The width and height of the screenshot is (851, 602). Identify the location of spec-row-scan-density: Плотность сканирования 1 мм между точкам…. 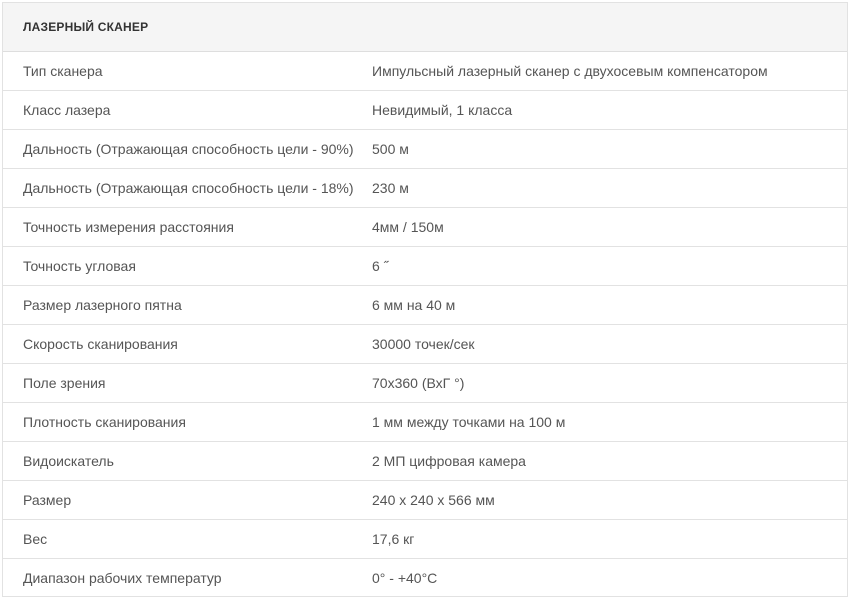
(425, 422).